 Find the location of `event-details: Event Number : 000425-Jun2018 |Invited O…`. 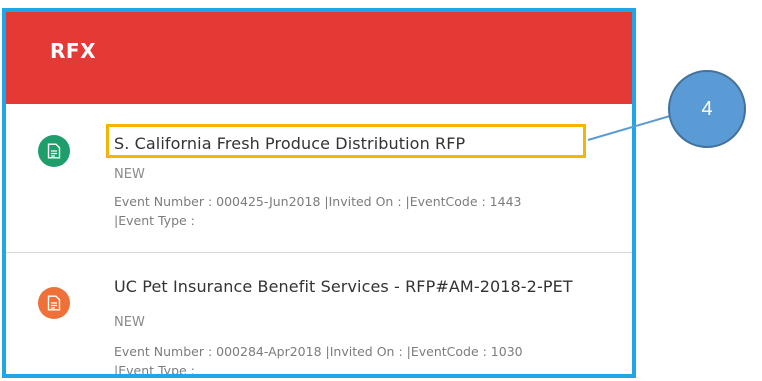

event-details: Event Number : 000425-Jun2018 |Invited O… is located at coordinates (373, 211).